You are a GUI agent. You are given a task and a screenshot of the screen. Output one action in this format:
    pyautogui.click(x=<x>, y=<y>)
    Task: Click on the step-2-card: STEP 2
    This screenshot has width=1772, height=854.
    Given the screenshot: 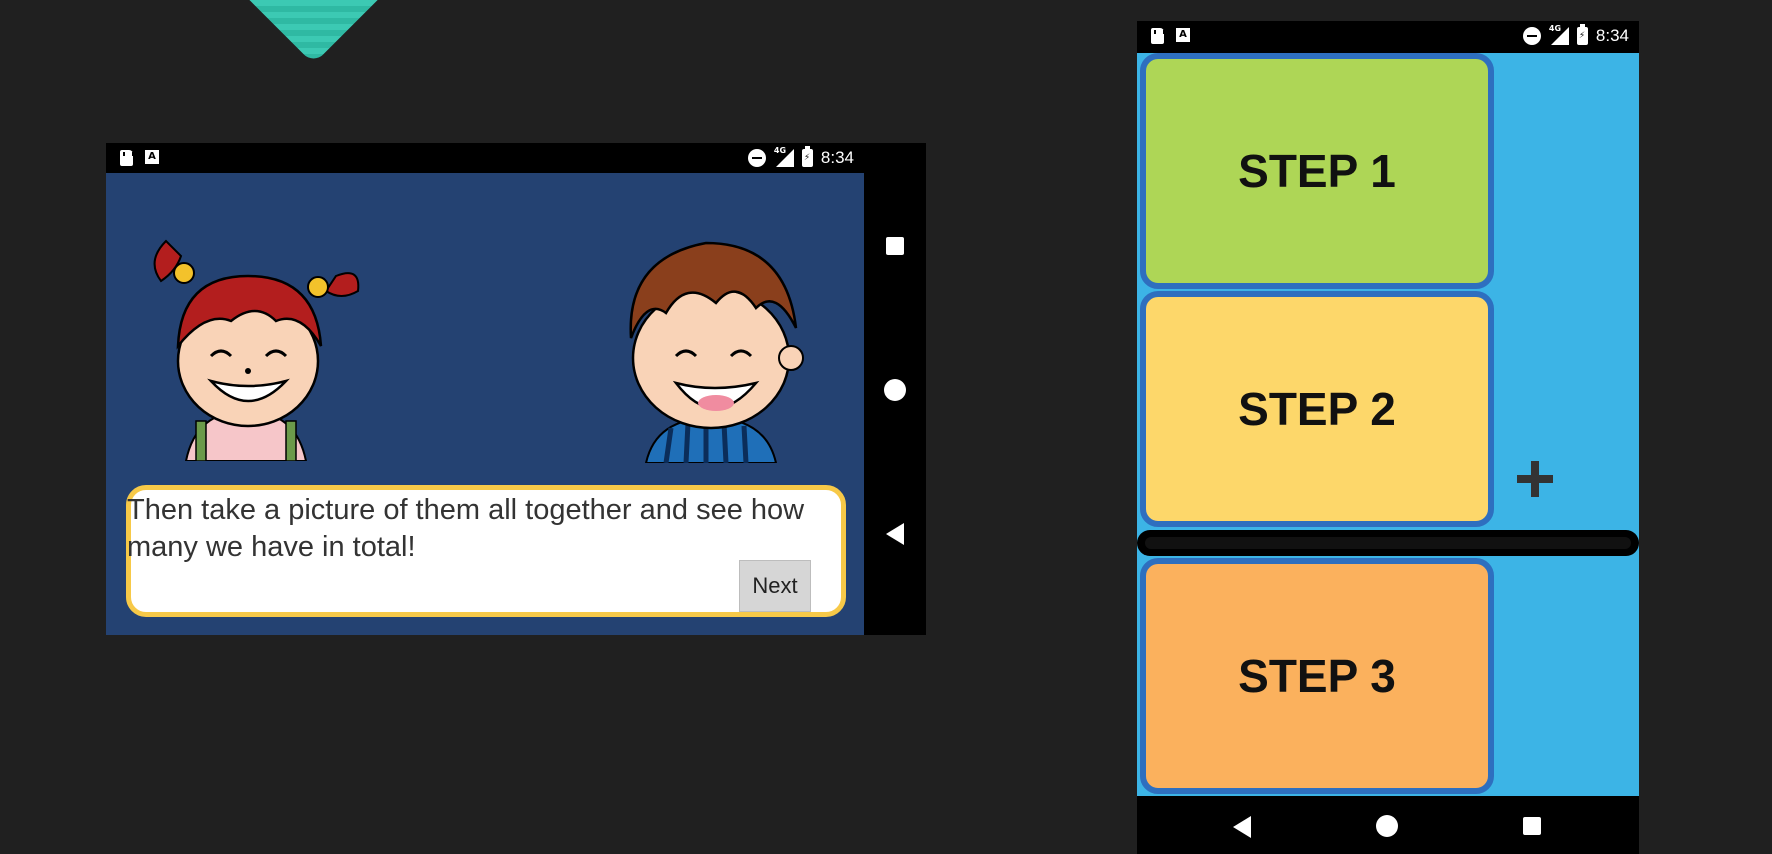 What is the action you would take?
    pyautogui.click(x=1317, y=409)
    